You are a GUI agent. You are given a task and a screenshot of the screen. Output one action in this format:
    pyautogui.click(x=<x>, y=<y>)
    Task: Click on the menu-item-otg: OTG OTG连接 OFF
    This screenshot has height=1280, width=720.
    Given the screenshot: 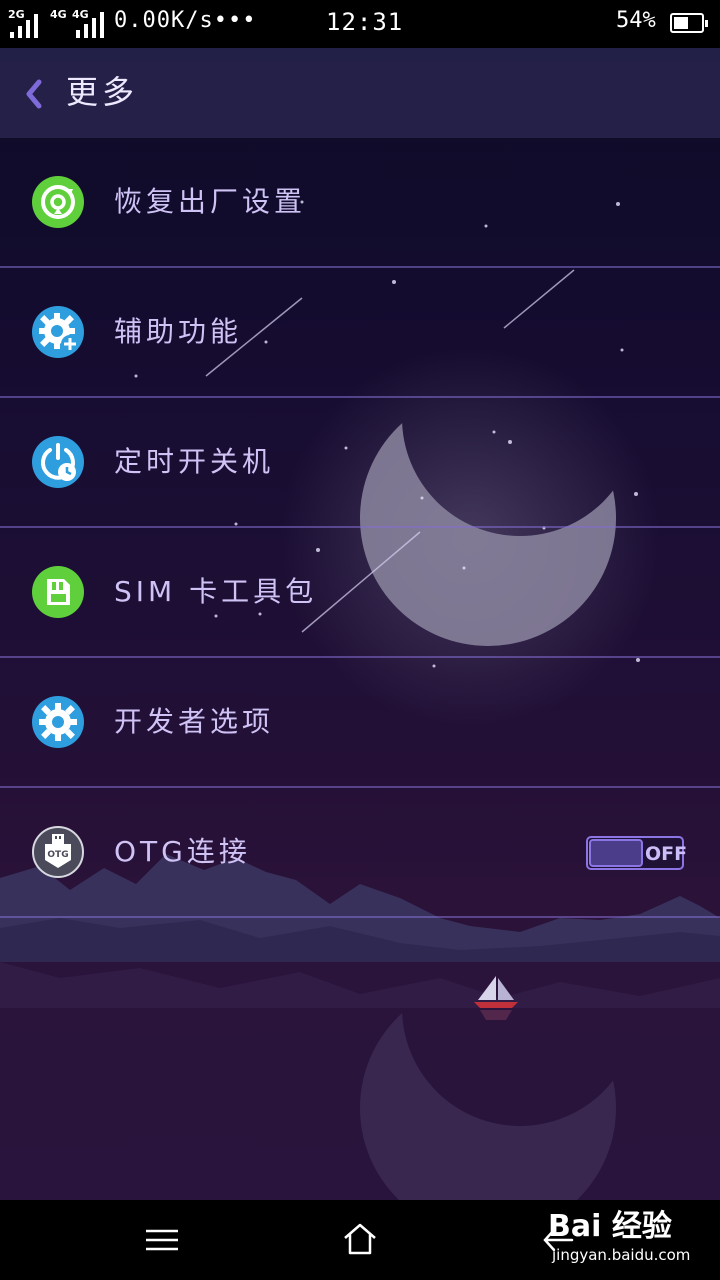 What is the action you would take?
    pyautogui.click(x=360, y=853)
    